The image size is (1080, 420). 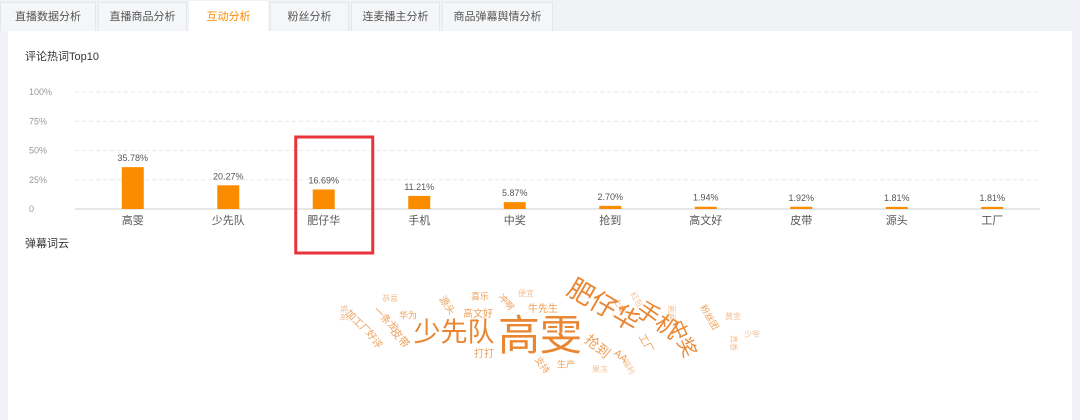 What do you see at coordinates (597, 347) in the screenshot?
I see `wordcloud-word: 抢到` at bounding box center [597, 347].